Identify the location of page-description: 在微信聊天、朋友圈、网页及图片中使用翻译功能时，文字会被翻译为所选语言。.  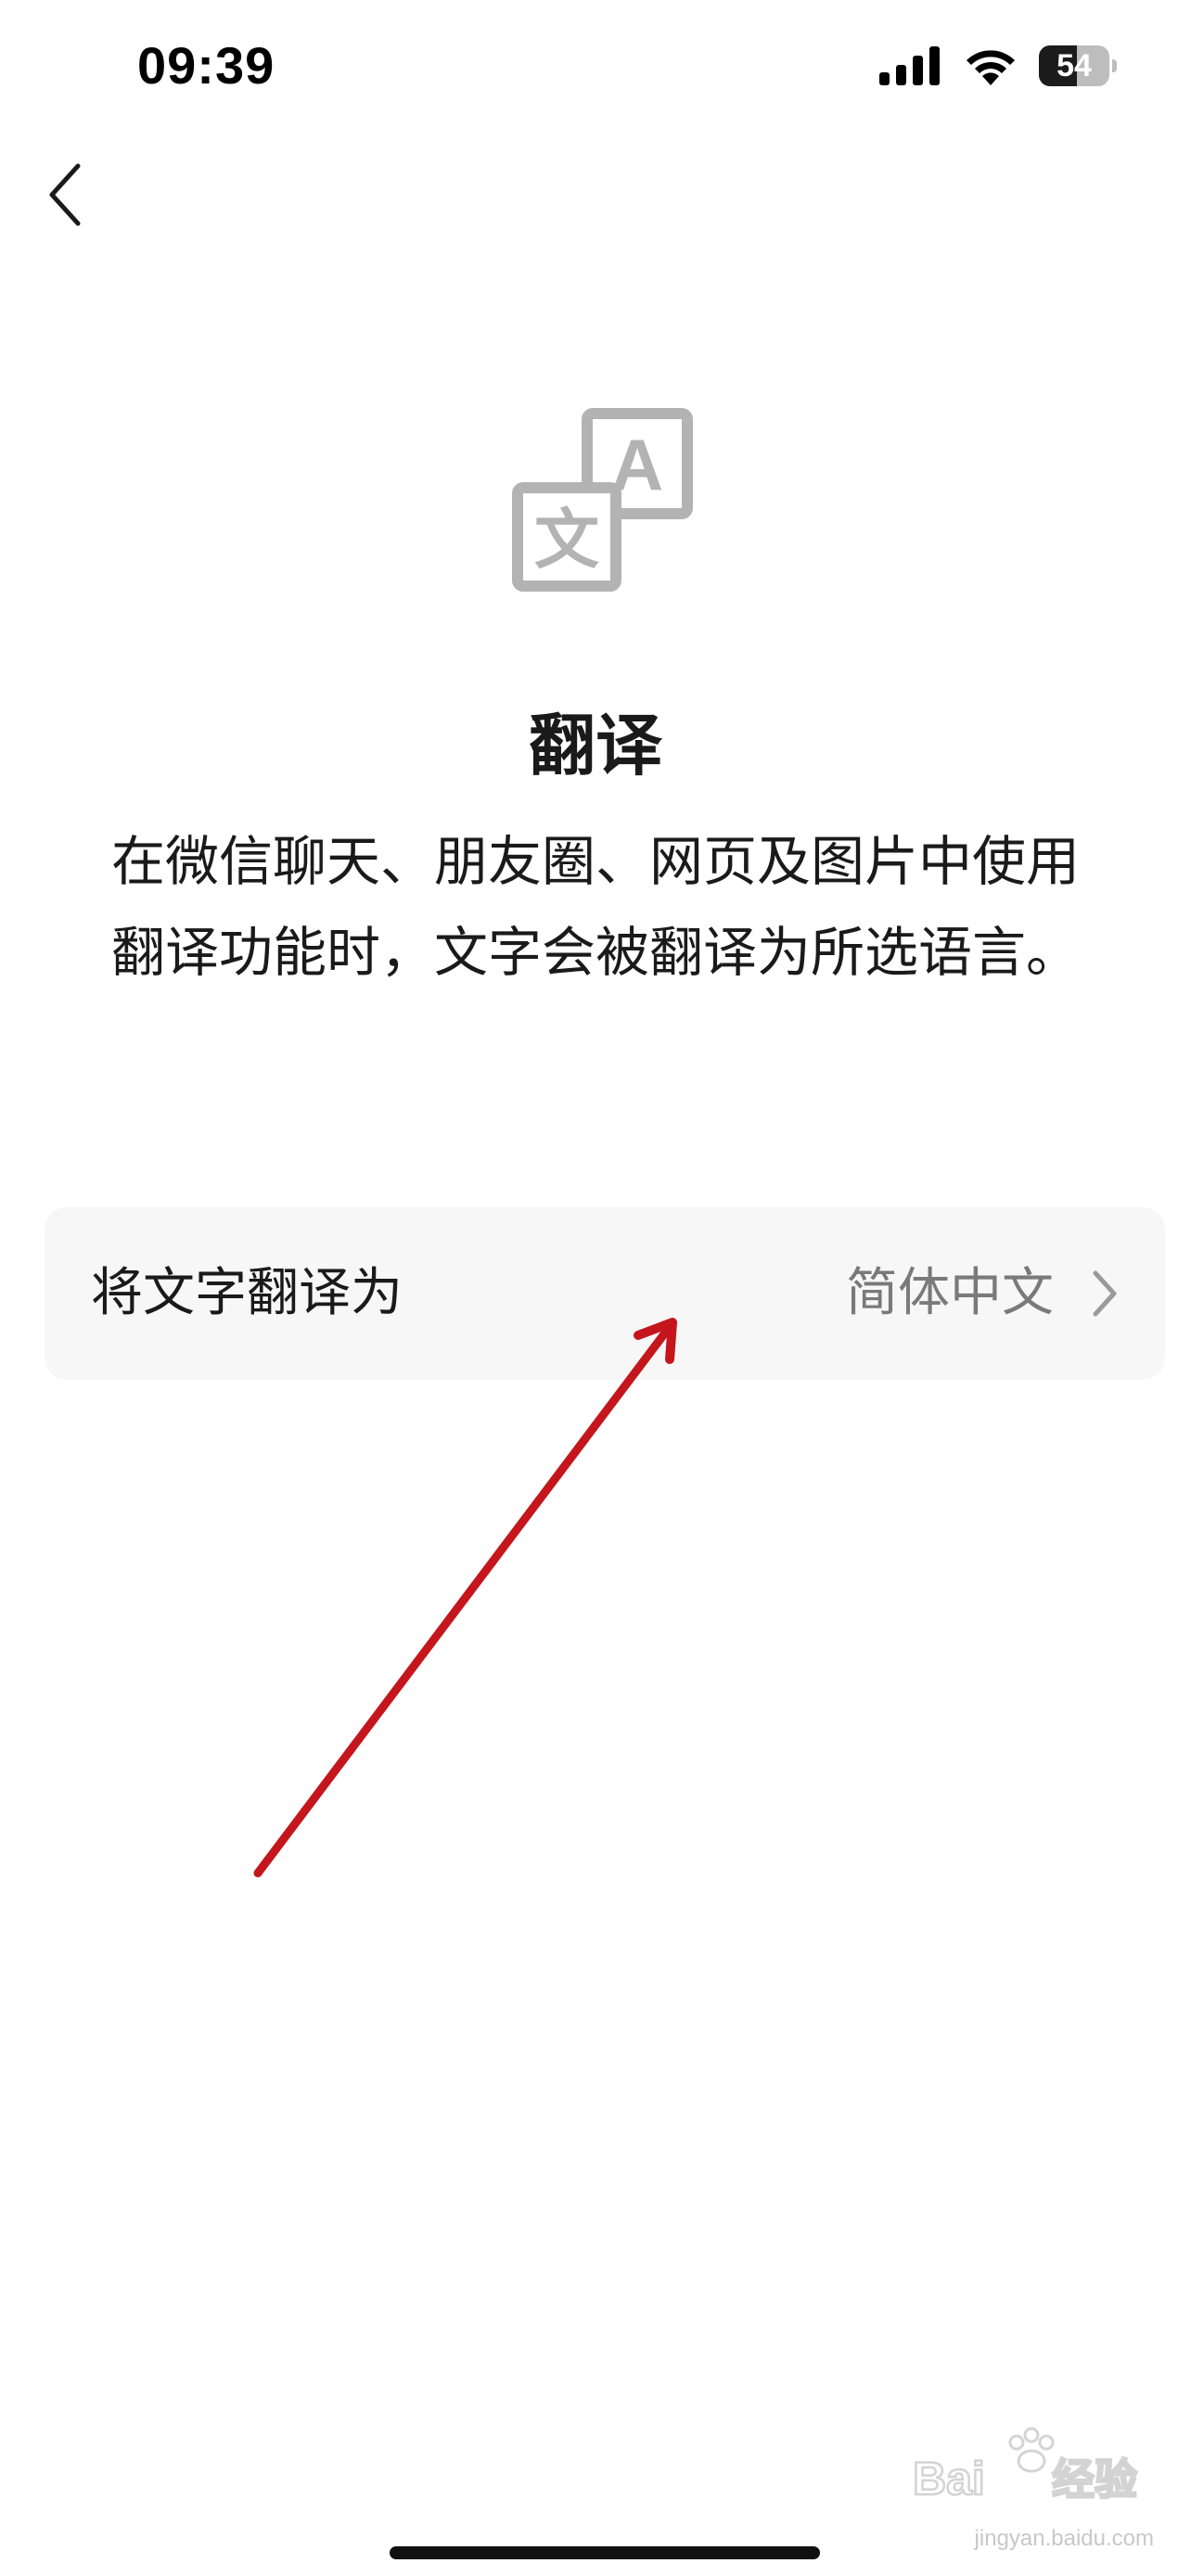
(595, 907).